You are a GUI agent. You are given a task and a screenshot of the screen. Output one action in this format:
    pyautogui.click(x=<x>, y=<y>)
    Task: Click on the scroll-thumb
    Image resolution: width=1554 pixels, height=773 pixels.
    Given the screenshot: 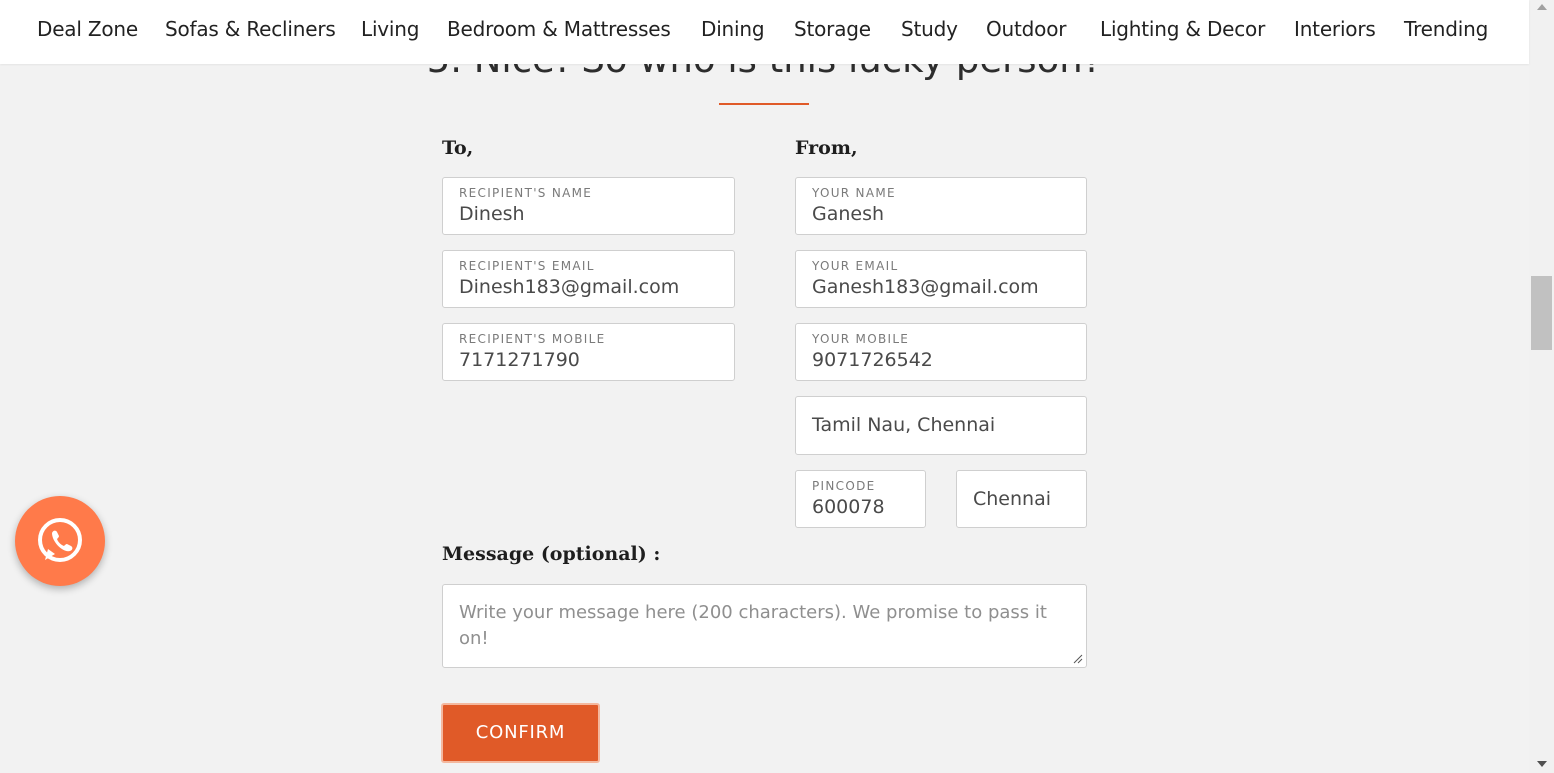 What is the action you would take?
    pyautogui.click(x=1541, y=313)
    